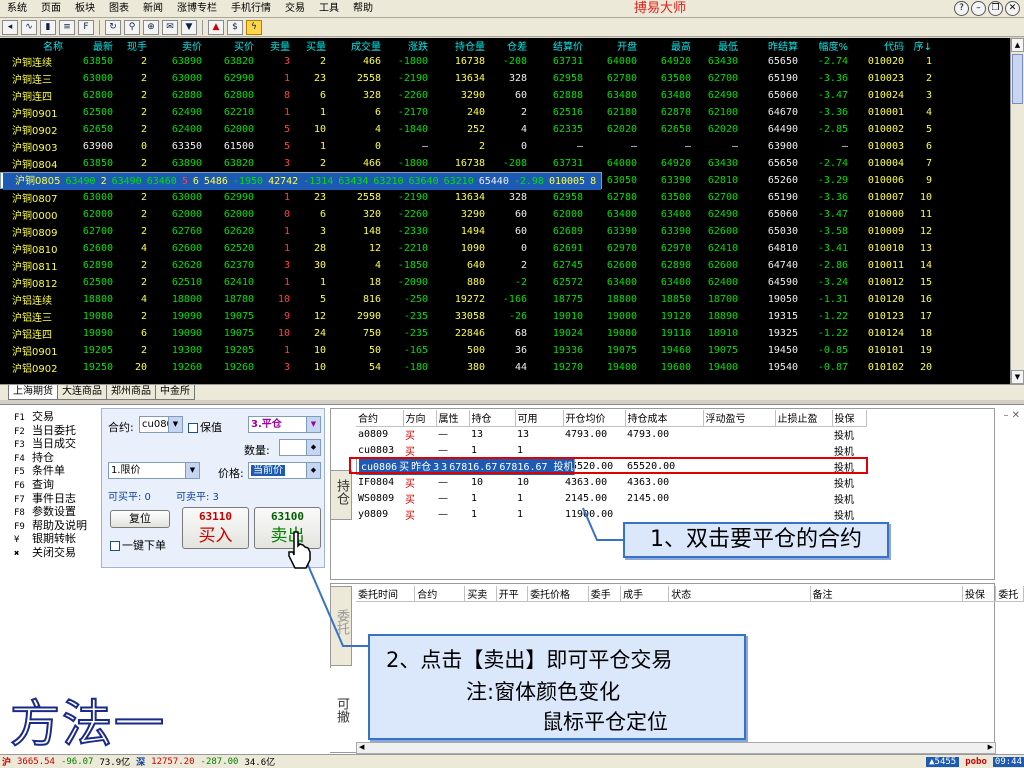 This screenshot has width=1024, height=768. Describe the element at coordinates (341, 626) in the screenshot. I see `tab-orders: 委托` at that location.